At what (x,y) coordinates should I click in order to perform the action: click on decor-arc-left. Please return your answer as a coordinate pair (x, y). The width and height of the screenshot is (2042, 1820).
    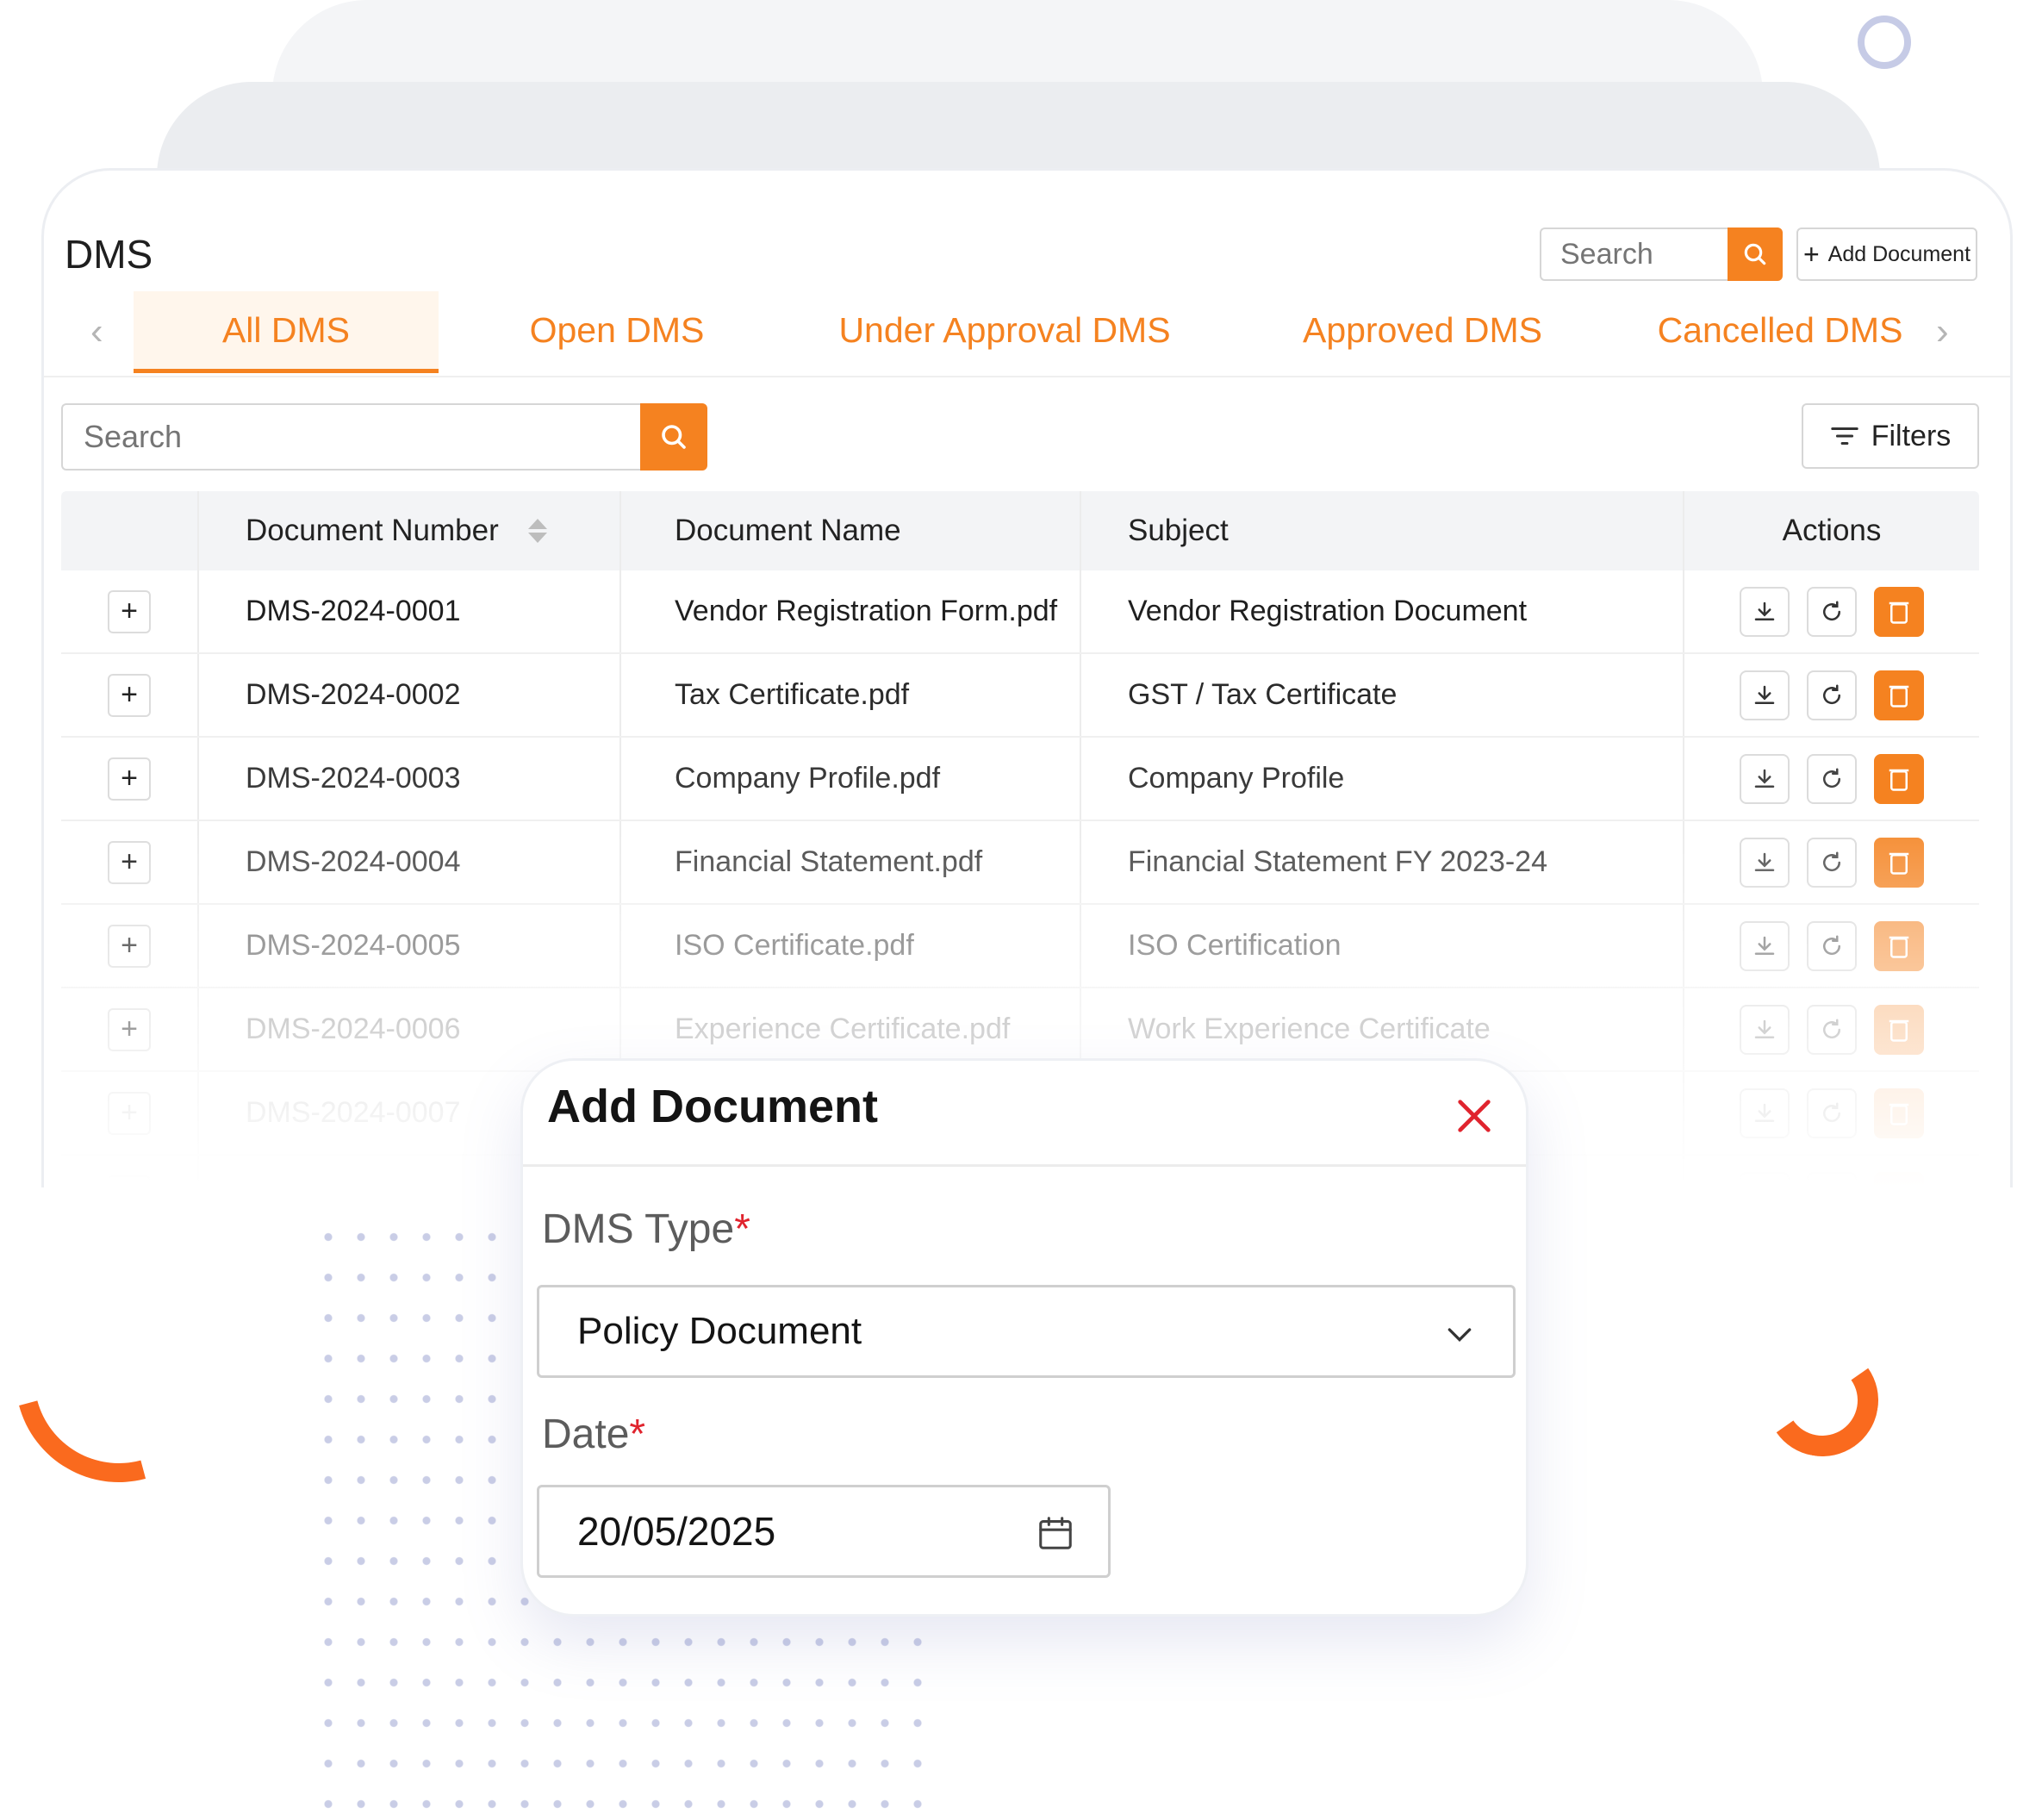
    Looking at the image, I should click on (130, 1378).